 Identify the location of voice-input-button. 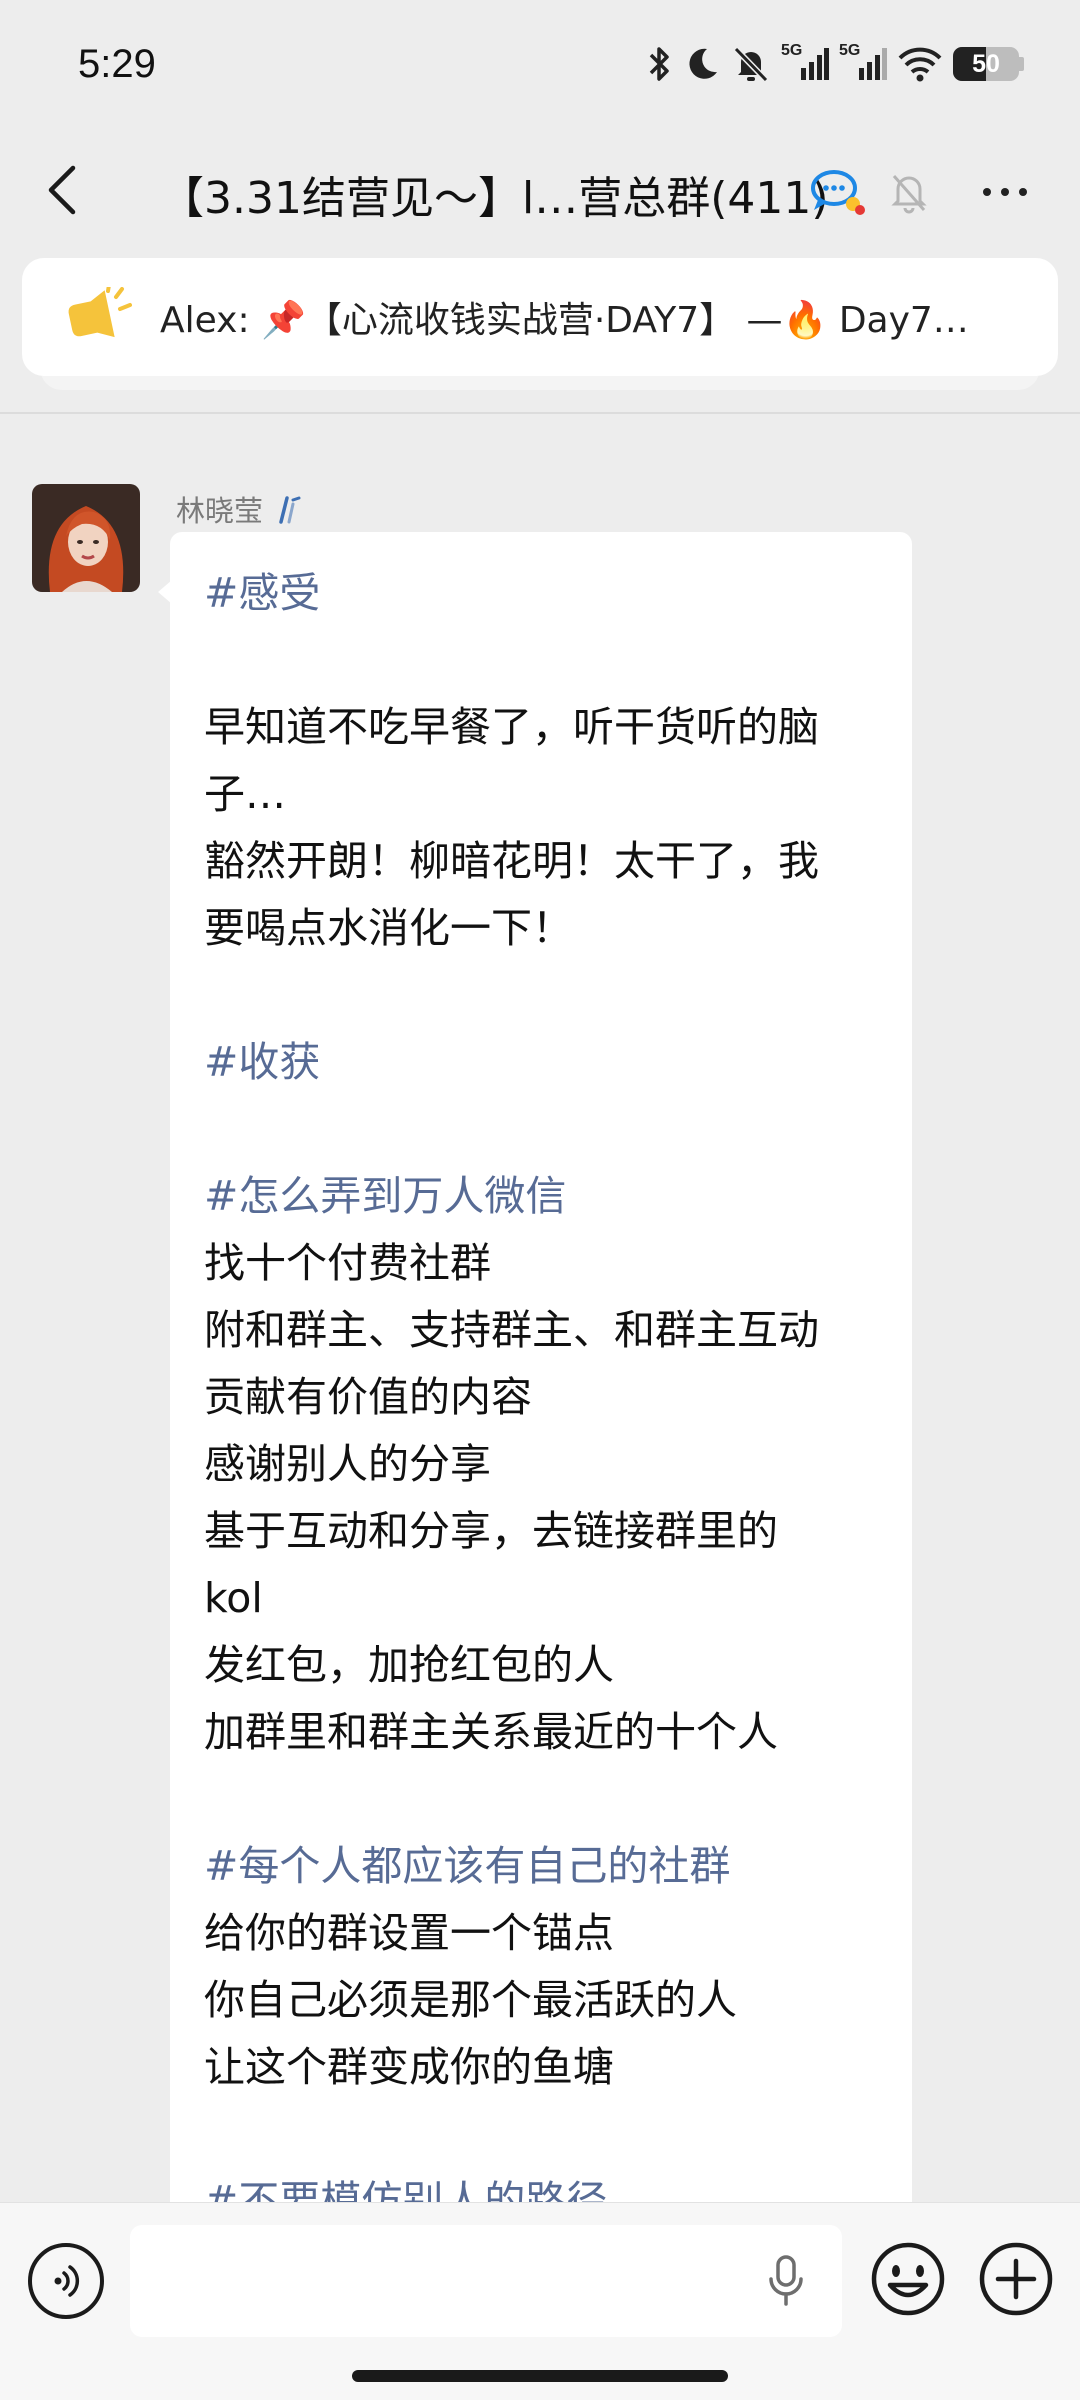
(66, 2281).